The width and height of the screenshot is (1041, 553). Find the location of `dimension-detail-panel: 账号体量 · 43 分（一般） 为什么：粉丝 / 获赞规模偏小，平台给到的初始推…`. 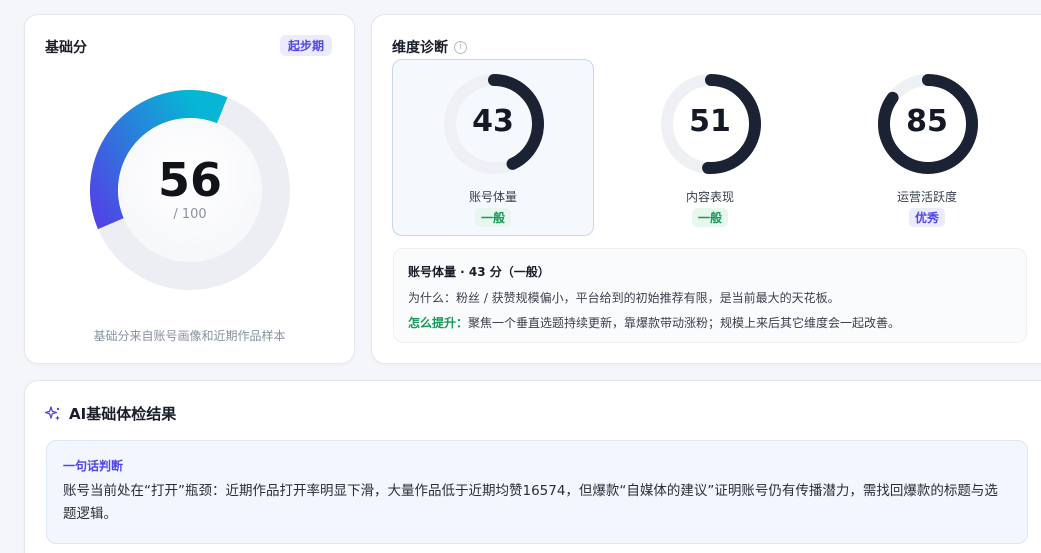

dimension-detail-panel: 账号体量 · 43 分（一般） 为什么：粉丝 / 获赞规模偏小，平台给到的初始推… is located at coordinates (710, 295).